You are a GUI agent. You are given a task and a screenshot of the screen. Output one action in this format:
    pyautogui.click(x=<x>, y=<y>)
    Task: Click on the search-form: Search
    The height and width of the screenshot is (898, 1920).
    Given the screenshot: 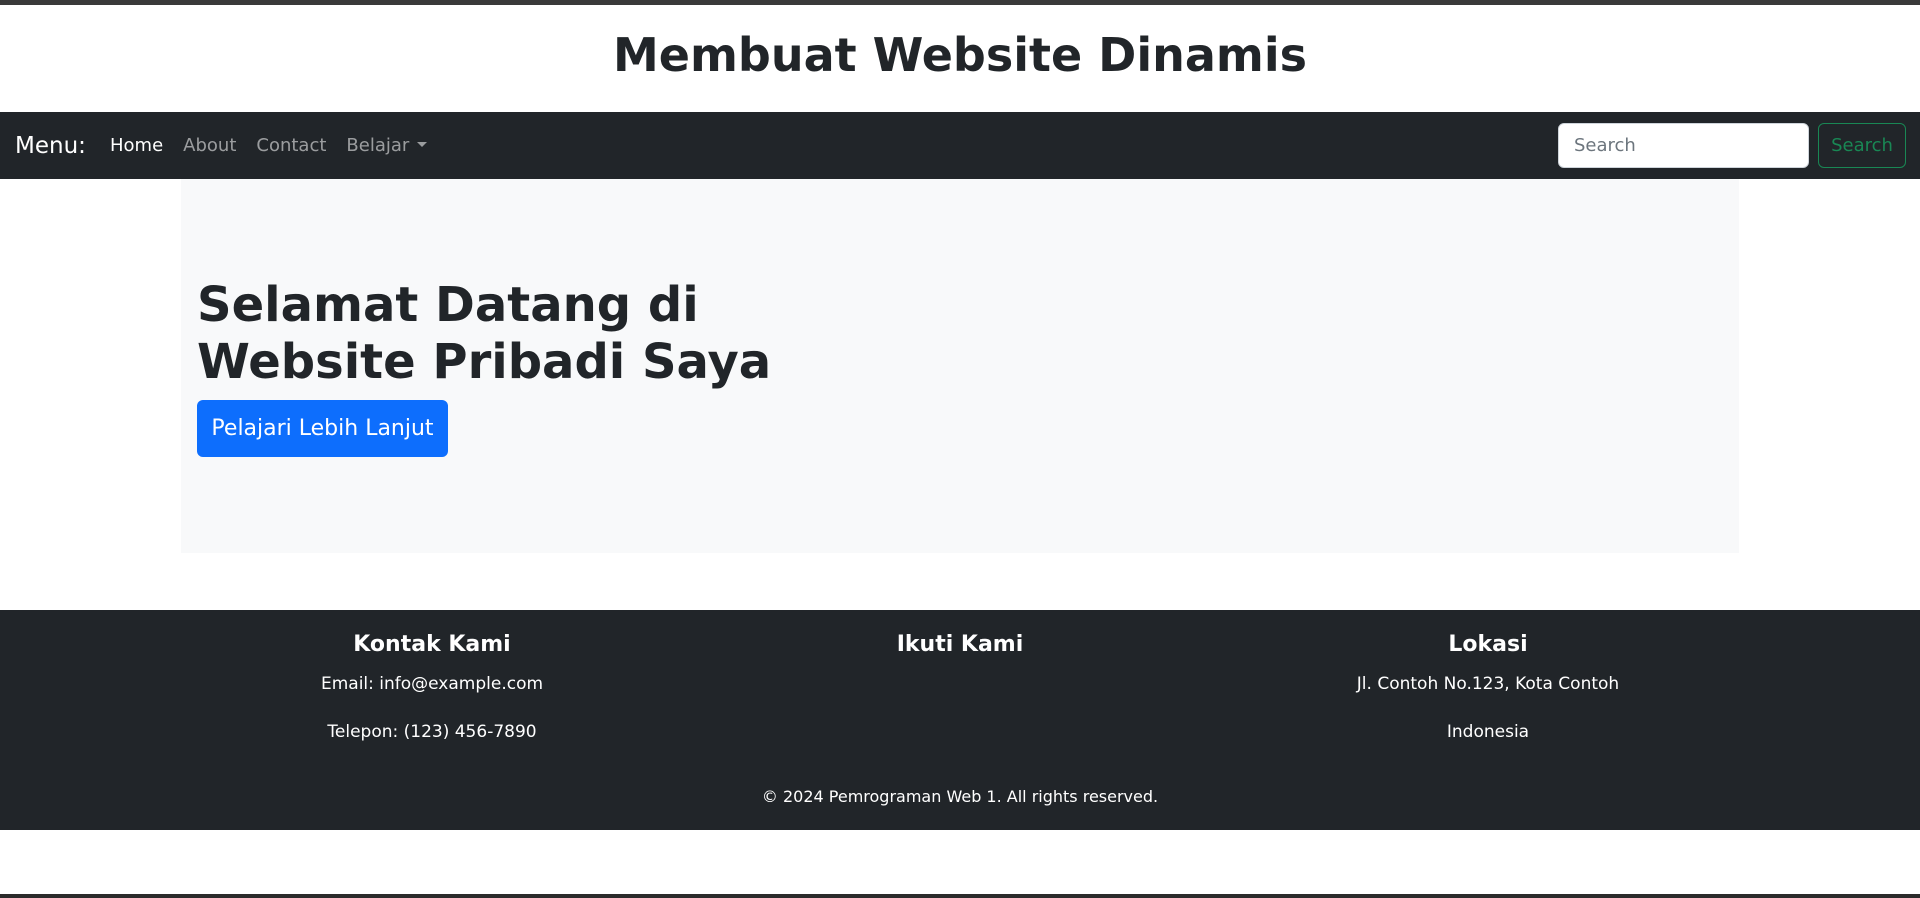 What is the action you would take?
    pyautogui.click(x=1732, y=145)
    